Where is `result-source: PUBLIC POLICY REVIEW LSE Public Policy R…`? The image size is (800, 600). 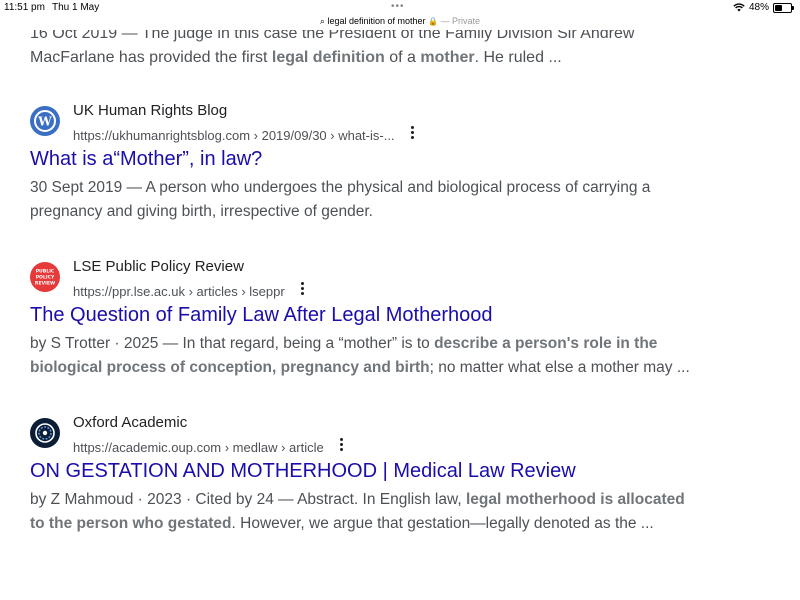
result-source: PUBLIC POLICY REVIEW LSE Public Policy R… is located at coordinates (400, 278).